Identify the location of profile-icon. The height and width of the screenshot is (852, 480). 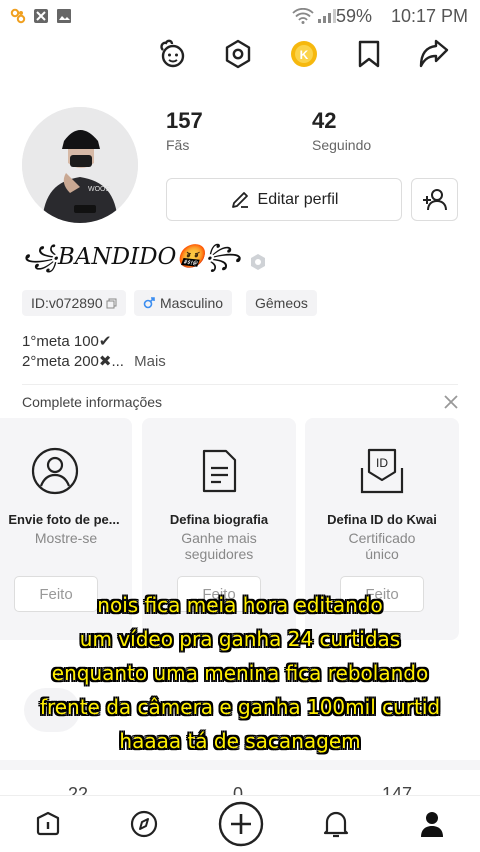
(432, 824).